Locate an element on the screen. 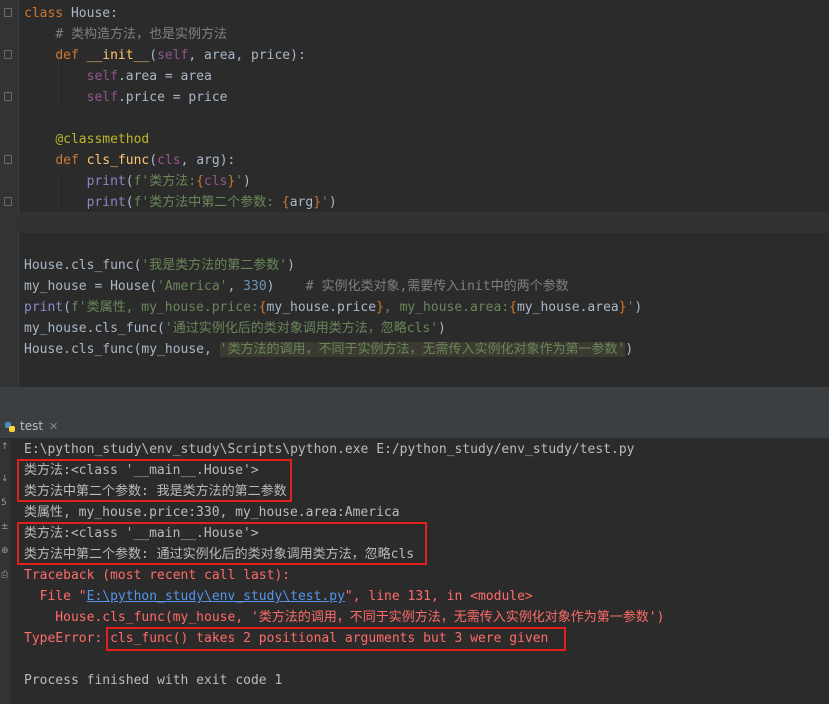  panel-splitter is located at coordinates (414, 400).